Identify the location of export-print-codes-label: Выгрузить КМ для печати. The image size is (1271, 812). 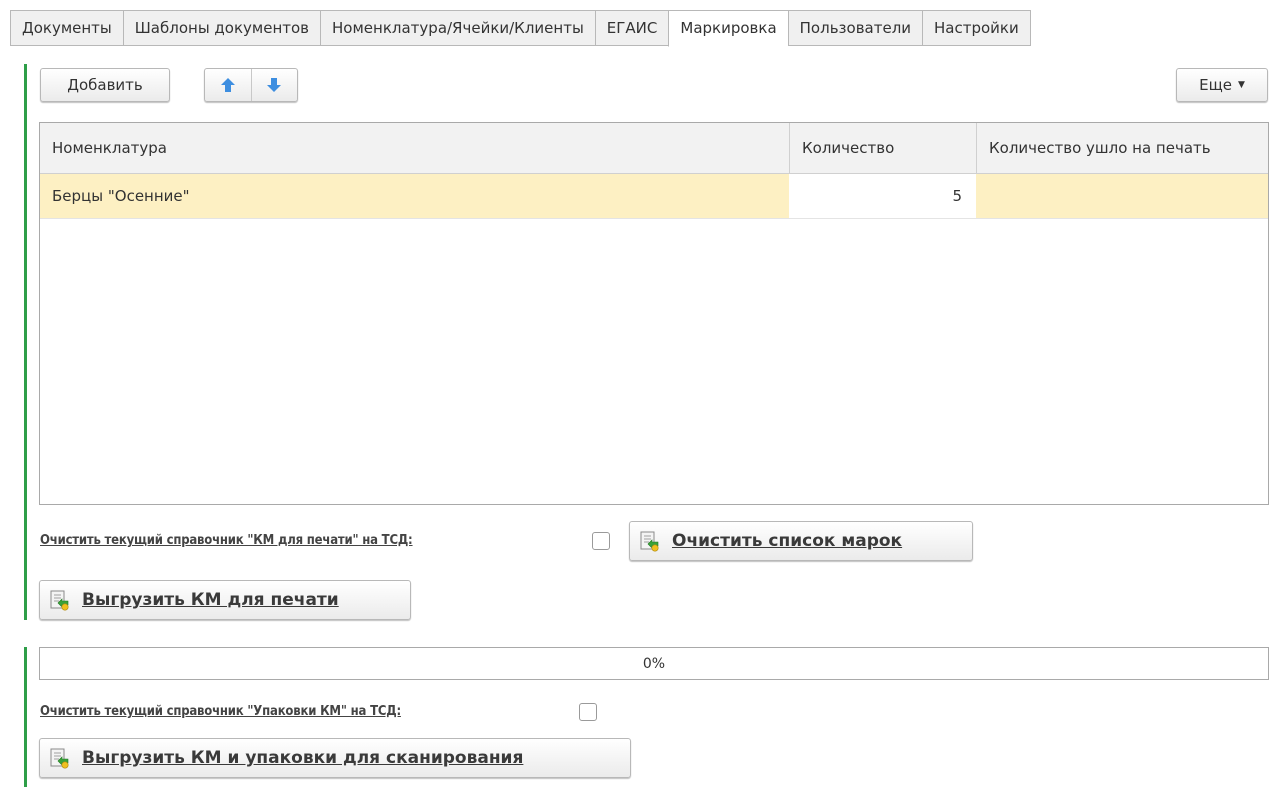
(210, 600).